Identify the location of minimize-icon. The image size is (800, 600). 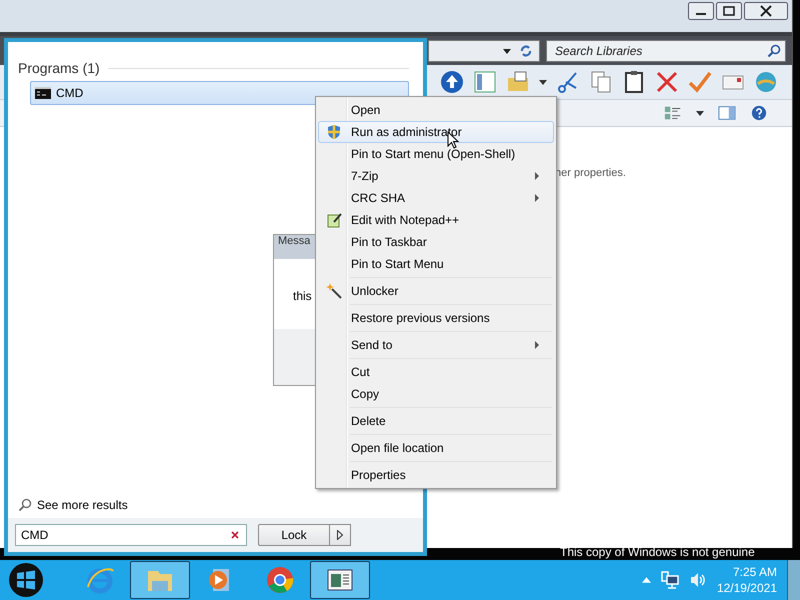
(701, 11).